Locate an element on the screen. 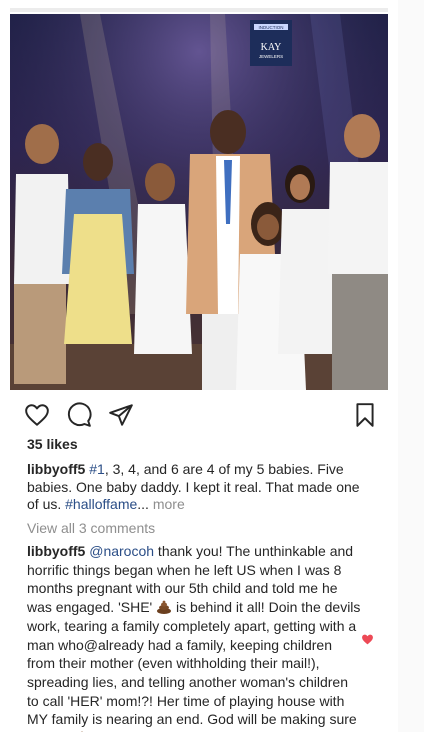  bookmark-icon is located at coordinates (365, 415).